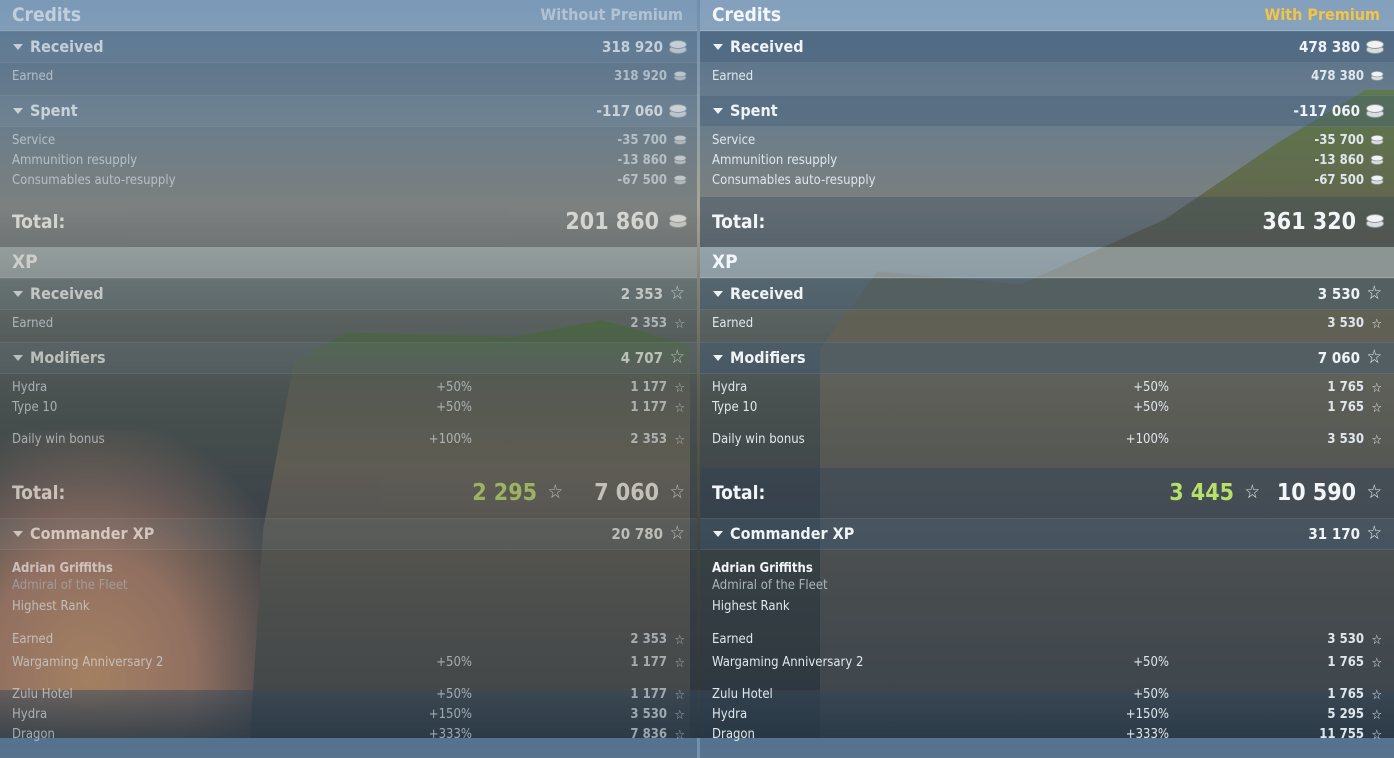 This screenshot has width=1394, height=758. What do you see at coordinates (1338, 358) in the screenshot?
I see `modifiers-value: 7 060` at bounding box center [1338, 358].